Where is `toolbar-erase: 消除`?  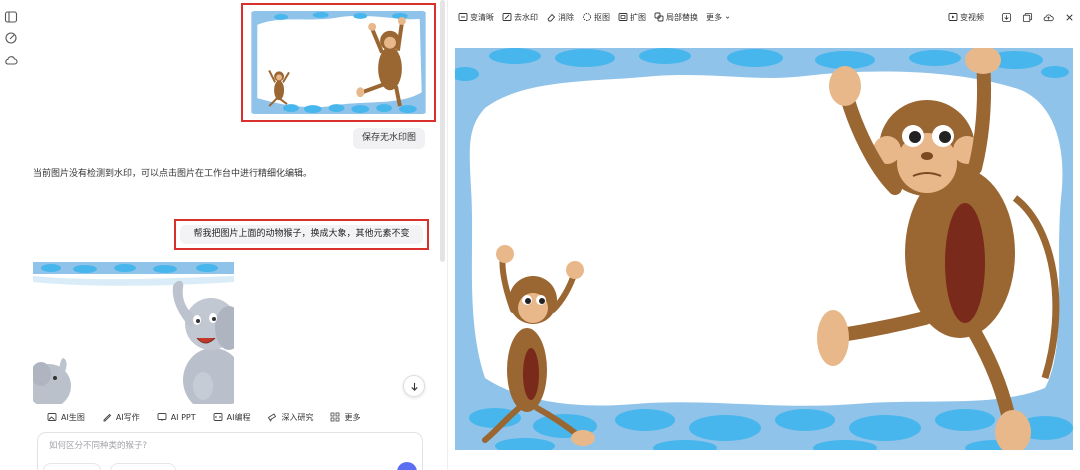
toolbar-erase: 消除 is located at coordinates (560, 17).